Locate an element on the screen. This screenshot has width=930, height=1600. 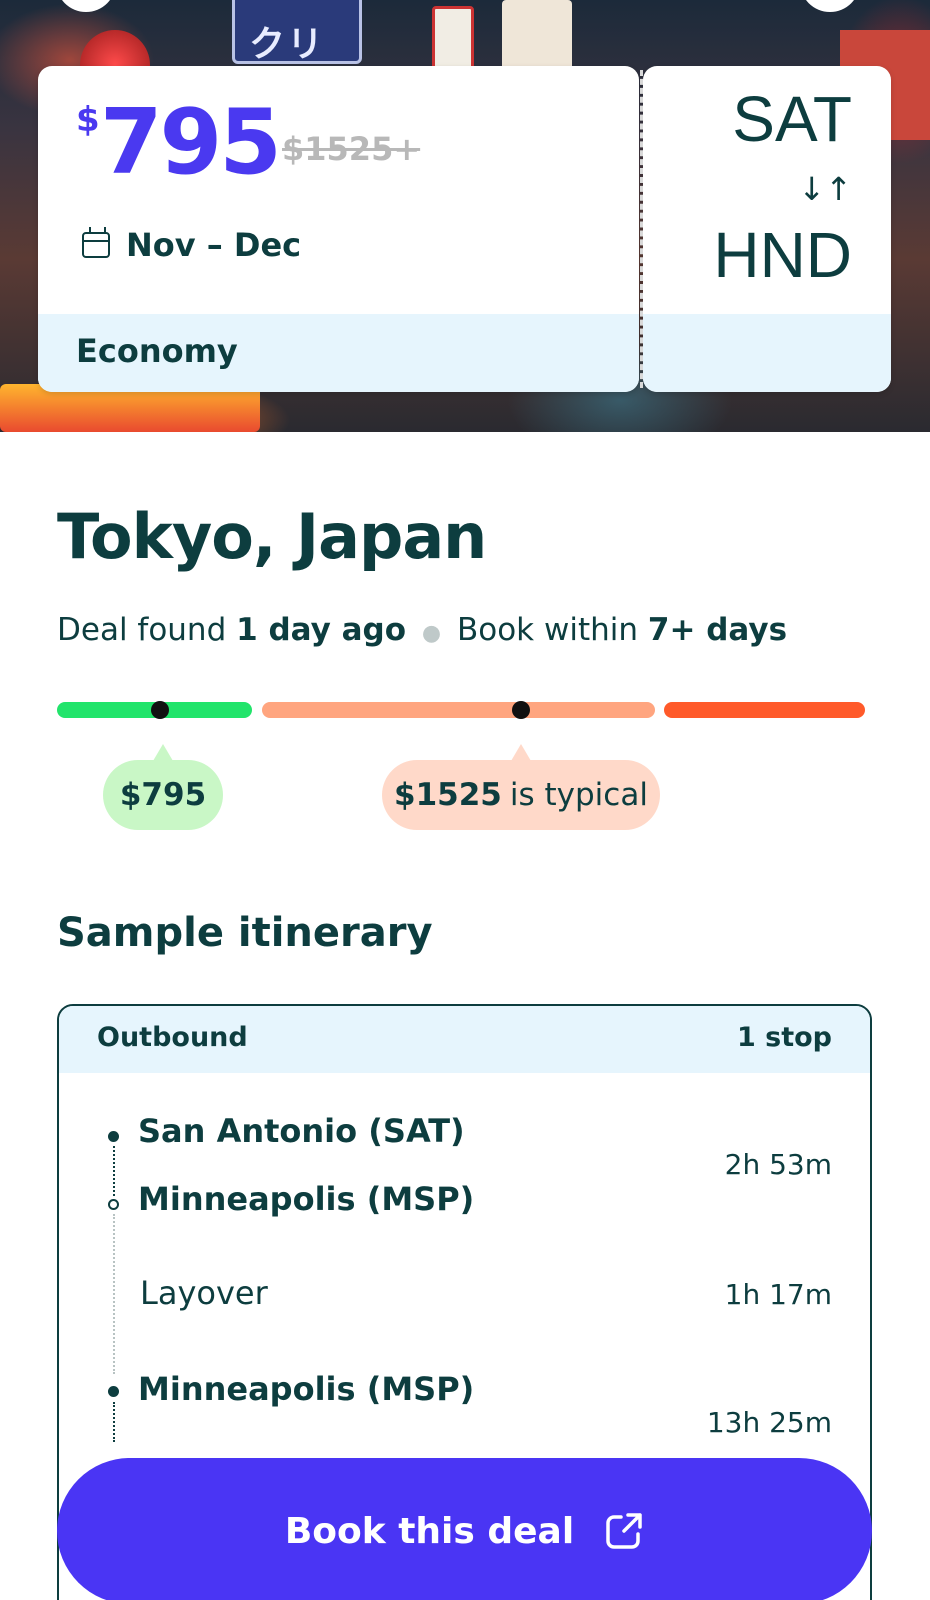
typical-price-marker is located at coordinates (521, 710).